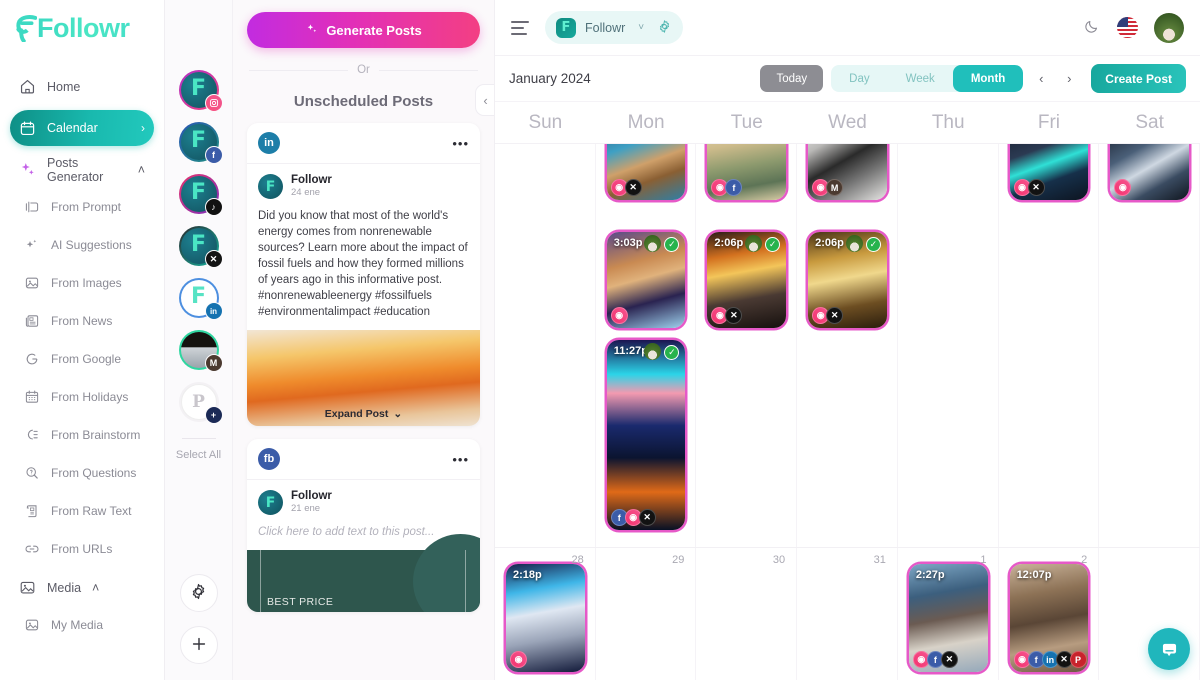 This screenshot has width=1200, height=680. I want to click on account-facebook: F f, so click(200, 143).